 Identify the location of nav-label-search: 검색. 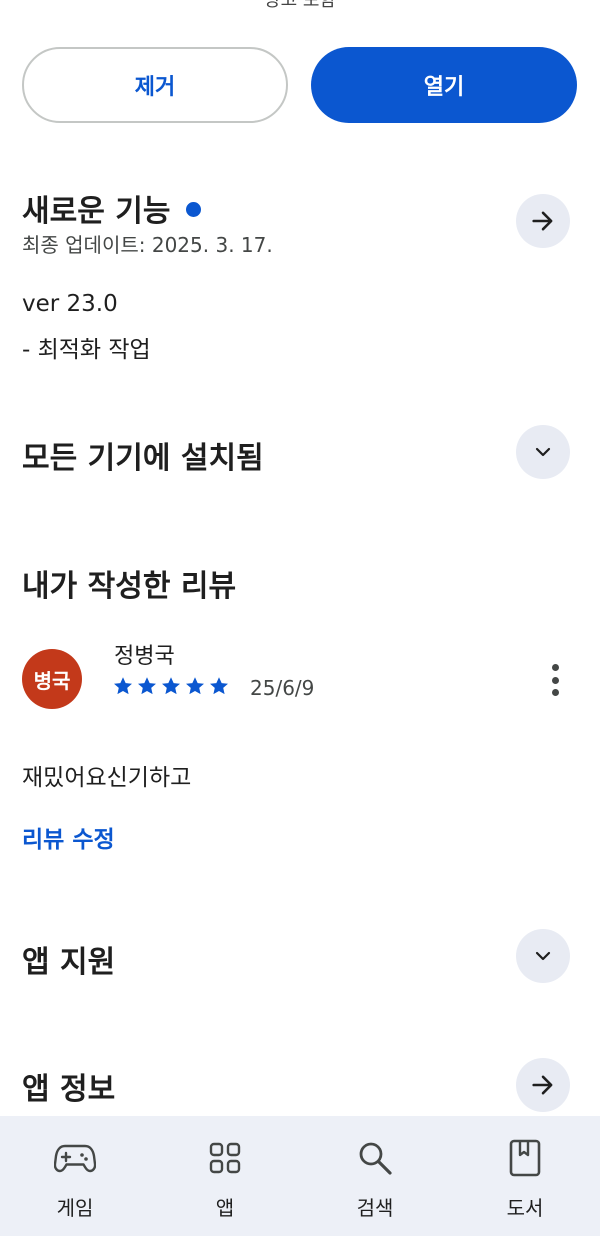
(375, 1208).